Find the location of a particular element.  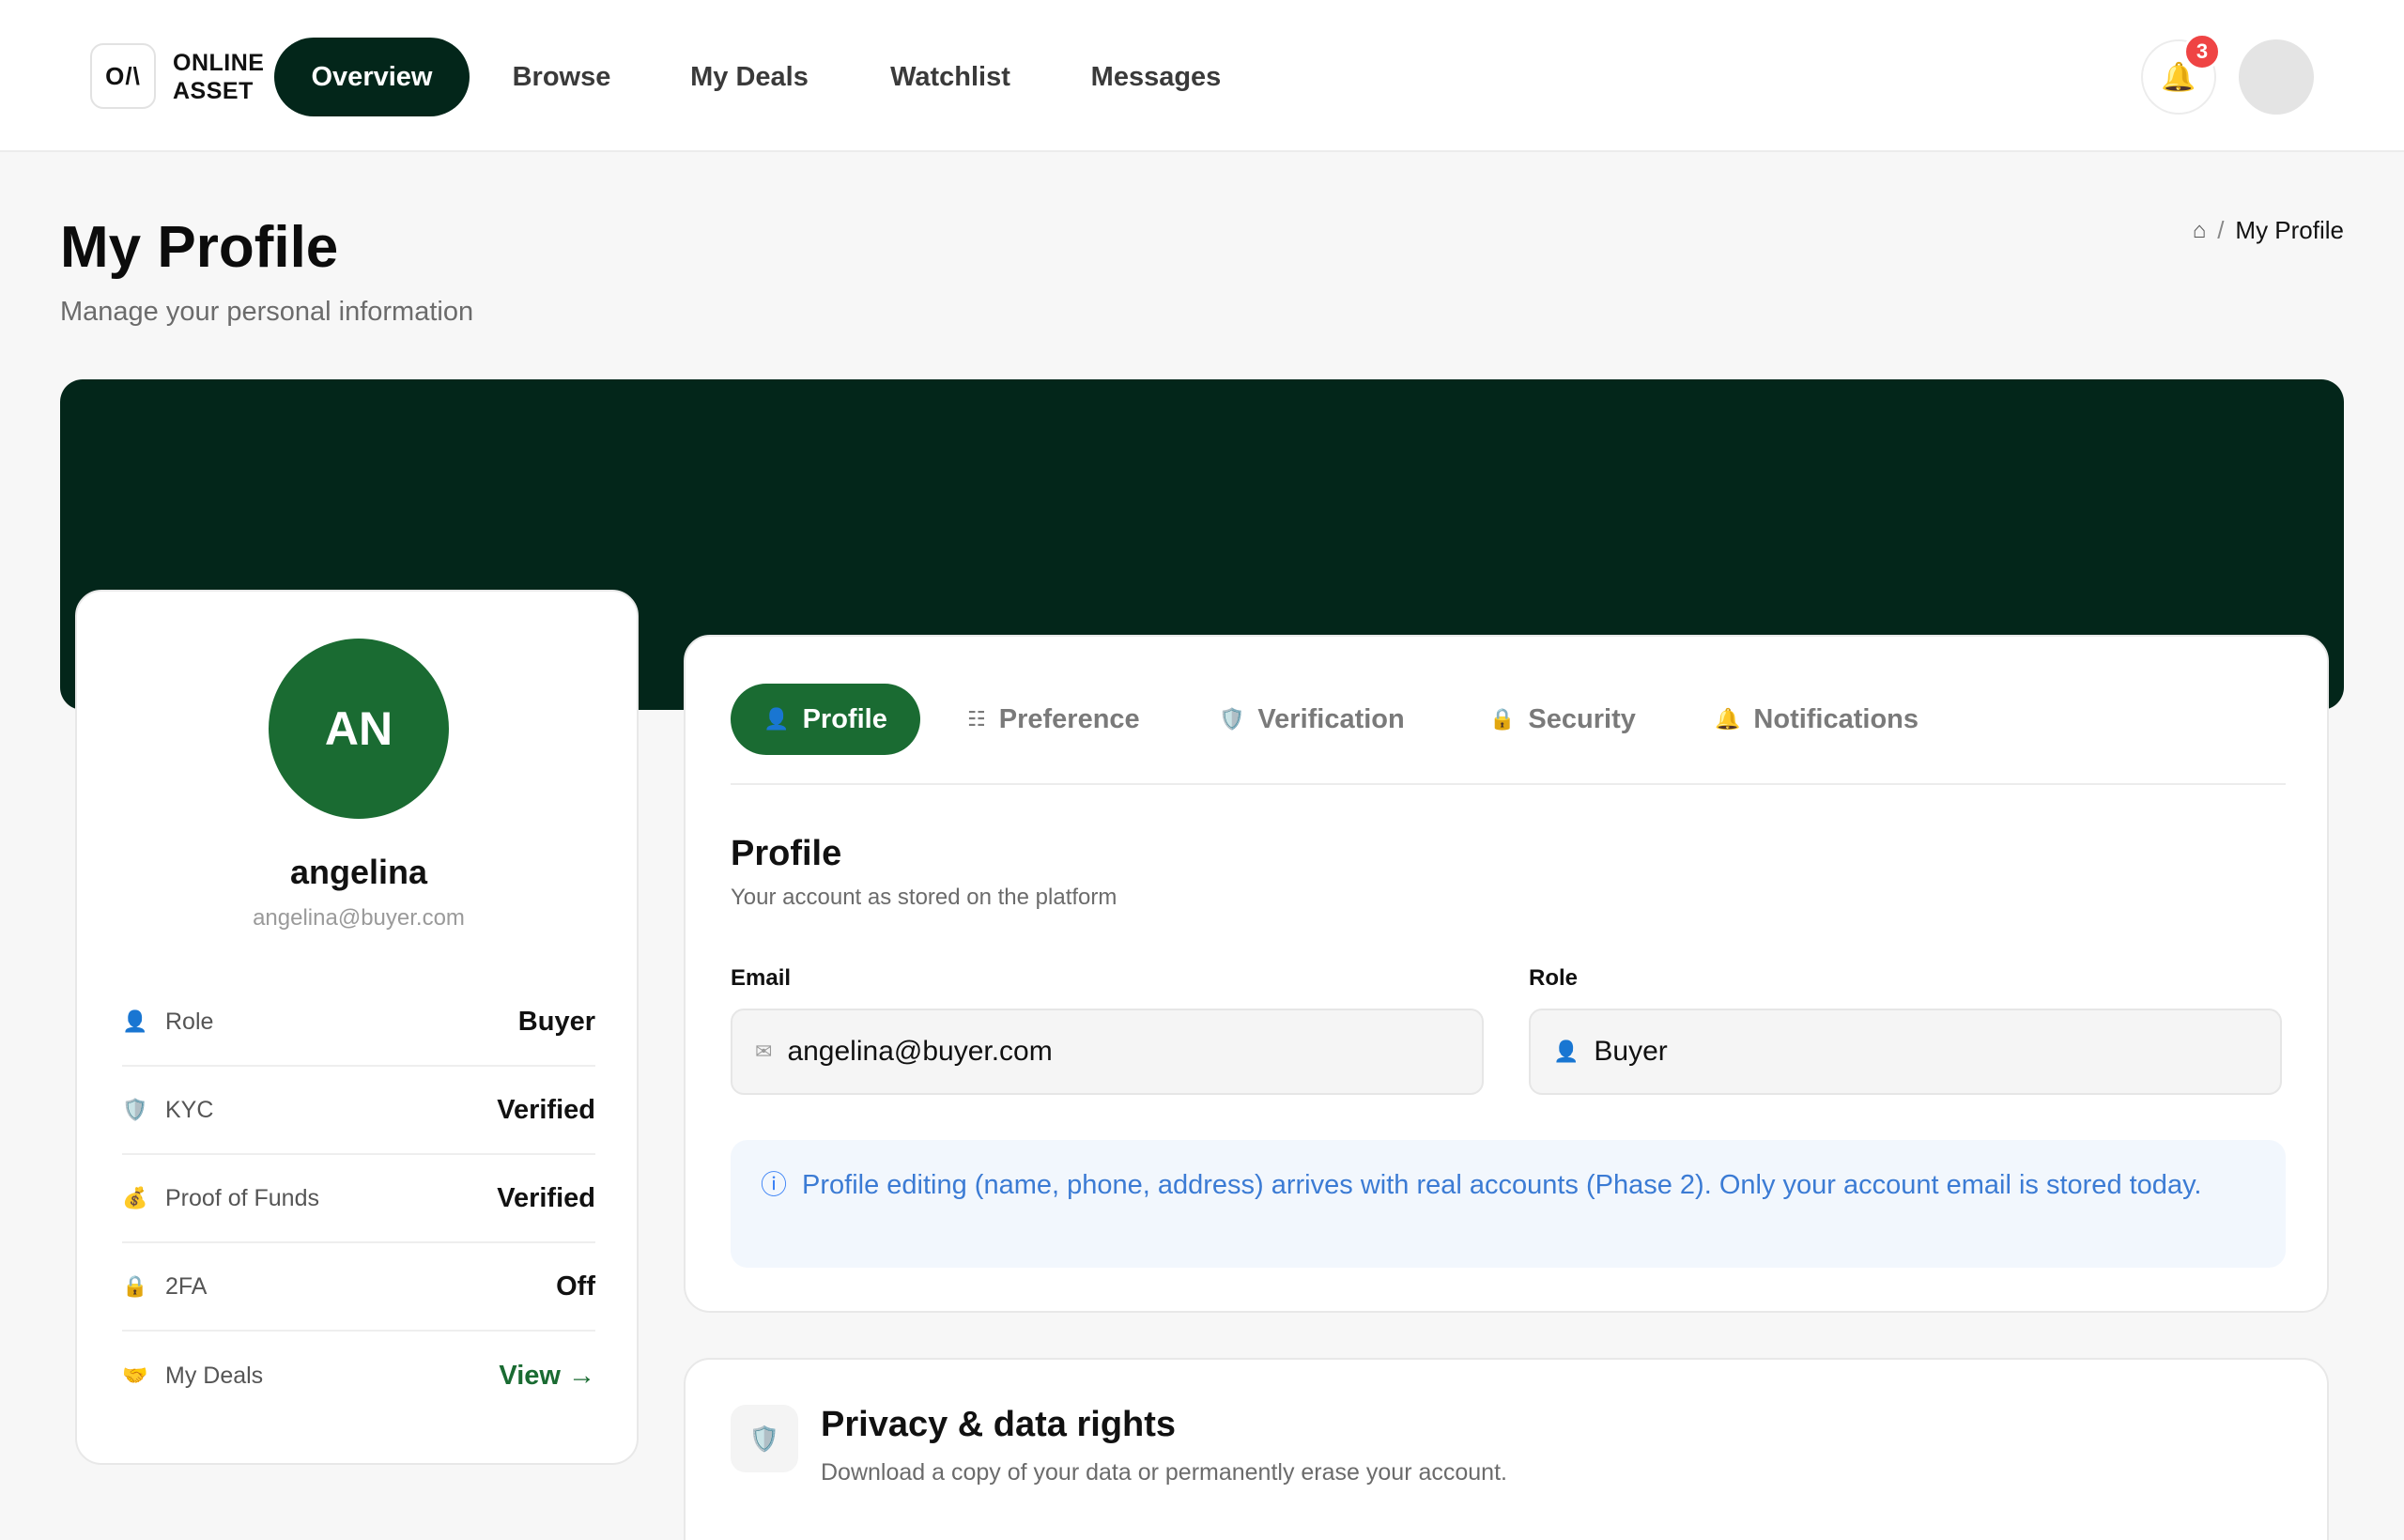

info-label: KYC is located at coordinates (189, 1109).